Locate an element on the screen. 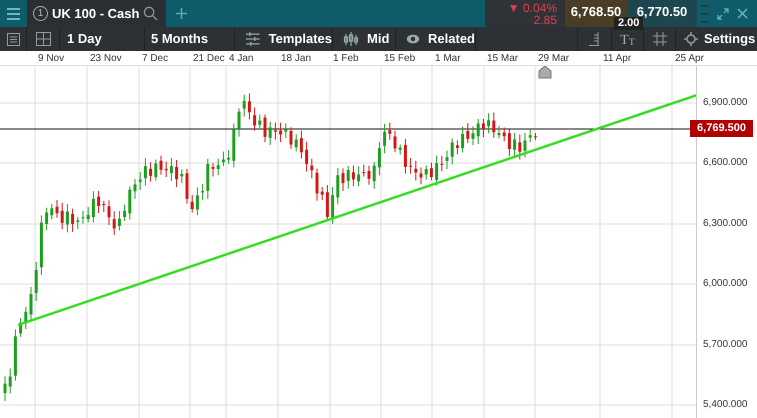 Image resolution: width=757 pixels, height=418 pixels. search-icon is located at coordinates (150, 13).